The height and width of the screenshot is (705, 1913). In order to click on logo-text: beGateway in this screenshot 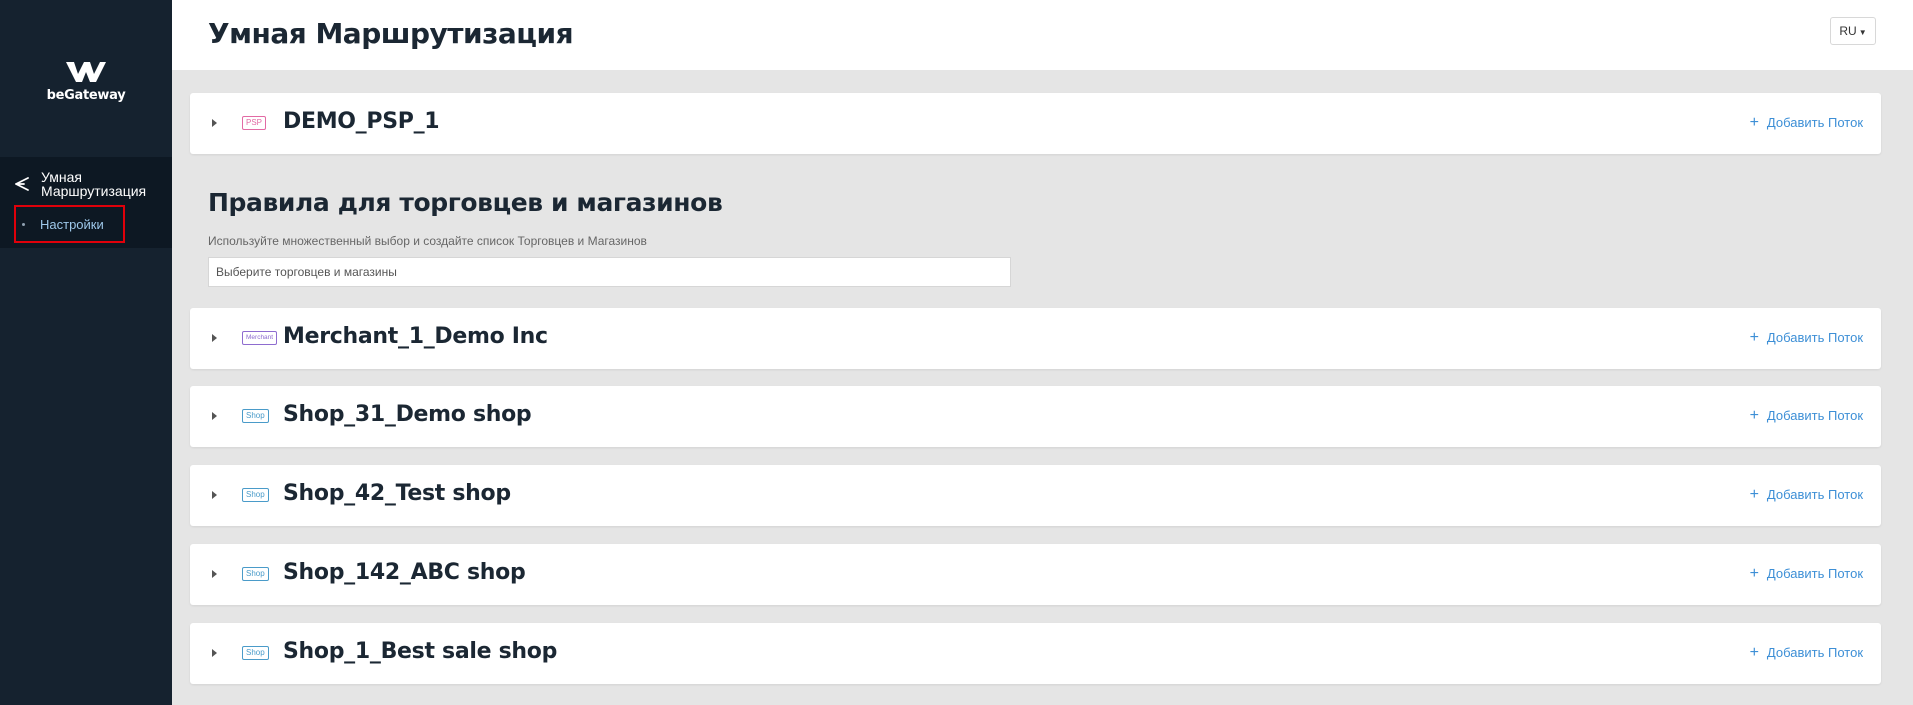, I will do `click(86, 95)`.